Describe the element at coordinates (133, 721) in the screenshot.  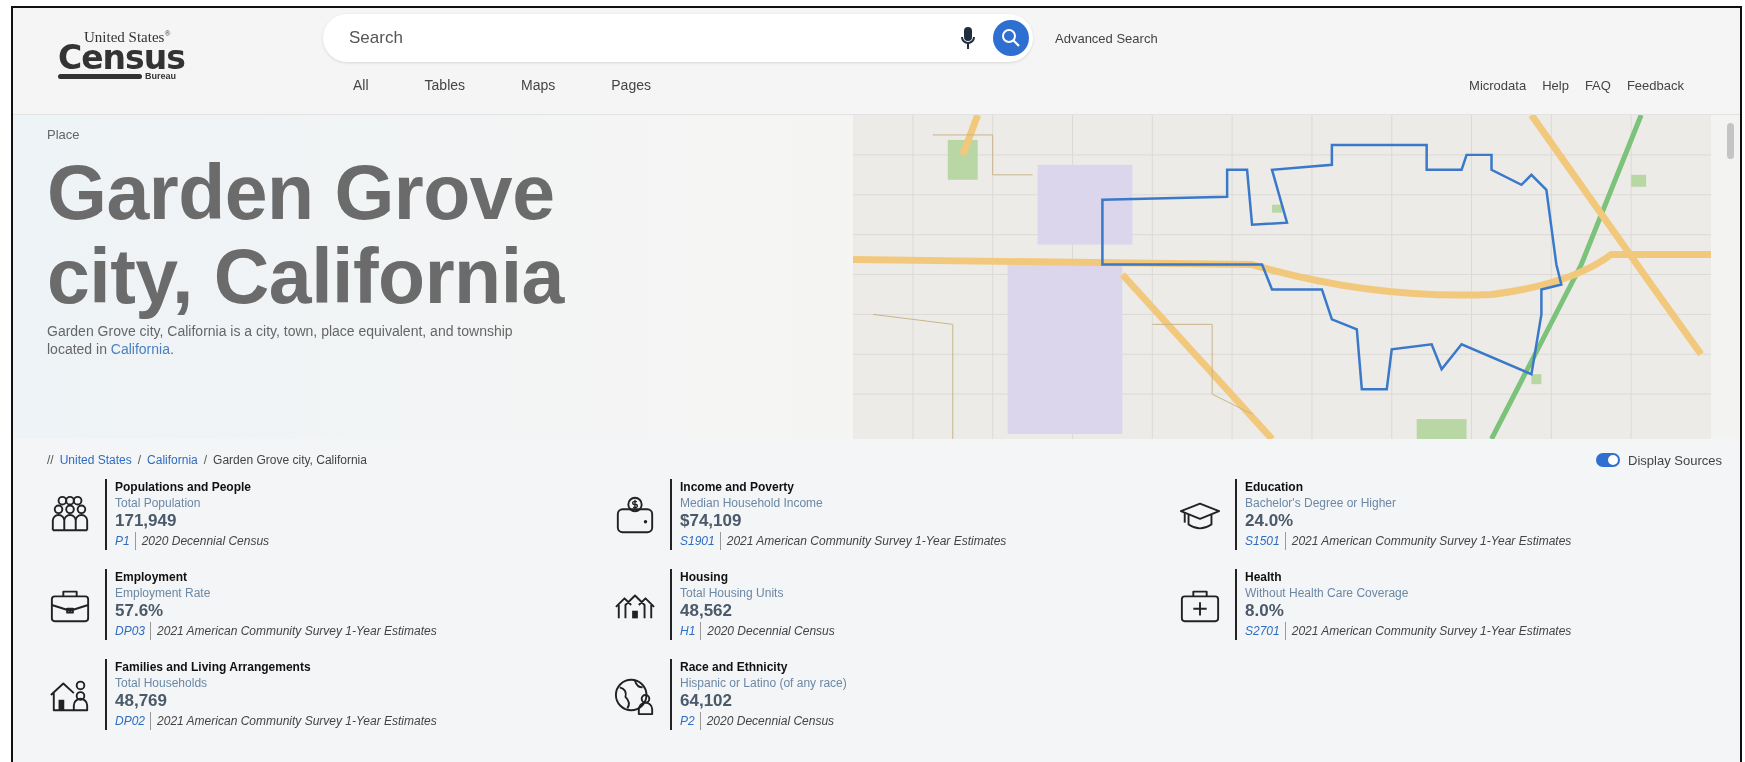
I see `table-link: DP02` at that location.